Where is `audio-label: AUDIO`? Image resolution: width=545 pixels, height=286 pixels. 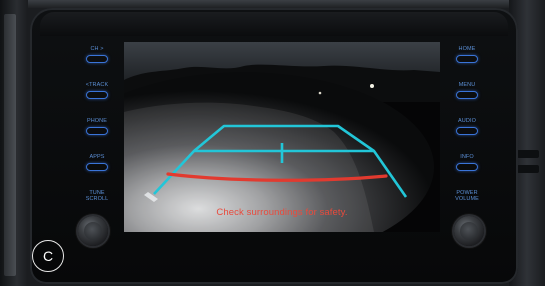
audio-label: AUDIO is located at coordinates (467, 121).